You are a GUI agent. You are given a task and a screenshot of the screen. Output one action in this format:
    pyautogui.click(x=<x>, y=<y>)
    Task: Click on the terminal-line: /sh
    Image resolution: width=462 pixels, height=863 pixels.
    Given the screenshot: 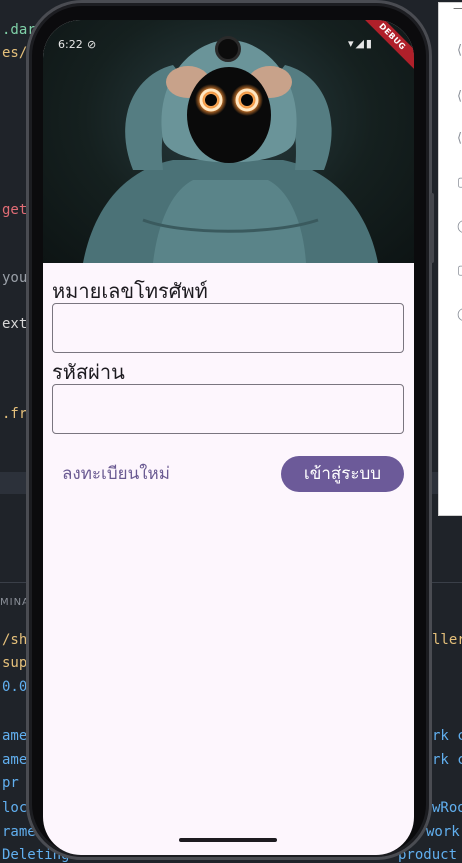 What is the action you would take?
    pyautogui.click(x=15, y=640)
    